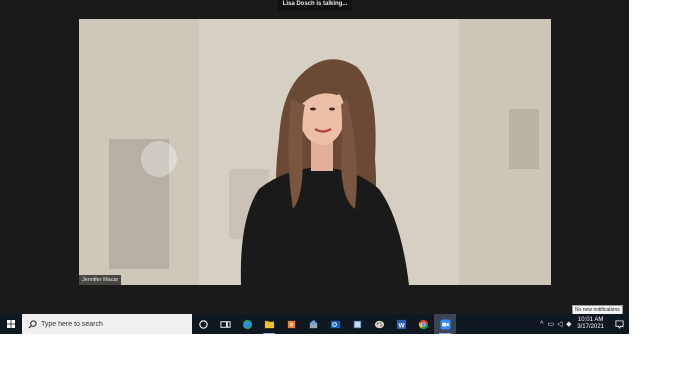 The height and width of the screenshot is (381, 678). I want to click on windows-logo-icon, so click(11, 324).